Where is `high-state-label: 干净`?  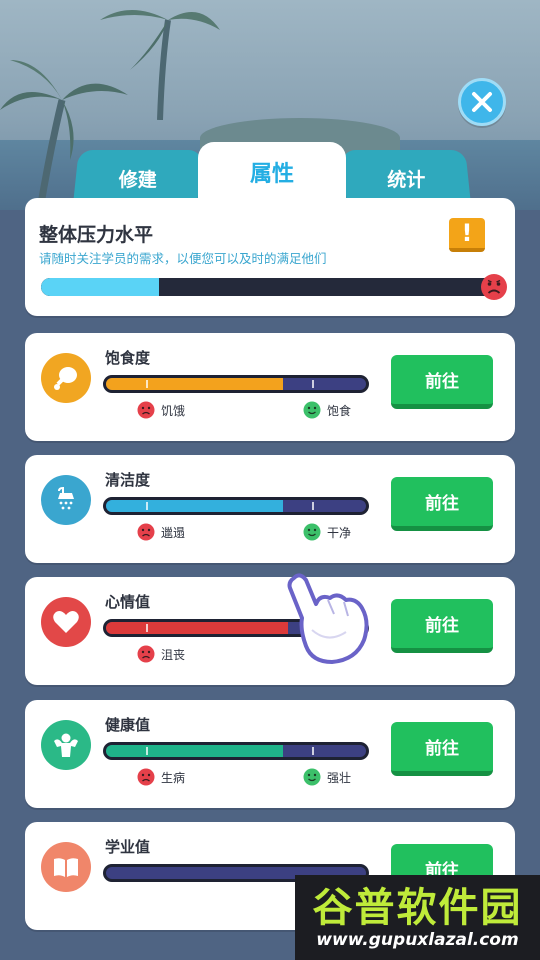 high-state-label: 干净 is located at coordinates (327, 532).